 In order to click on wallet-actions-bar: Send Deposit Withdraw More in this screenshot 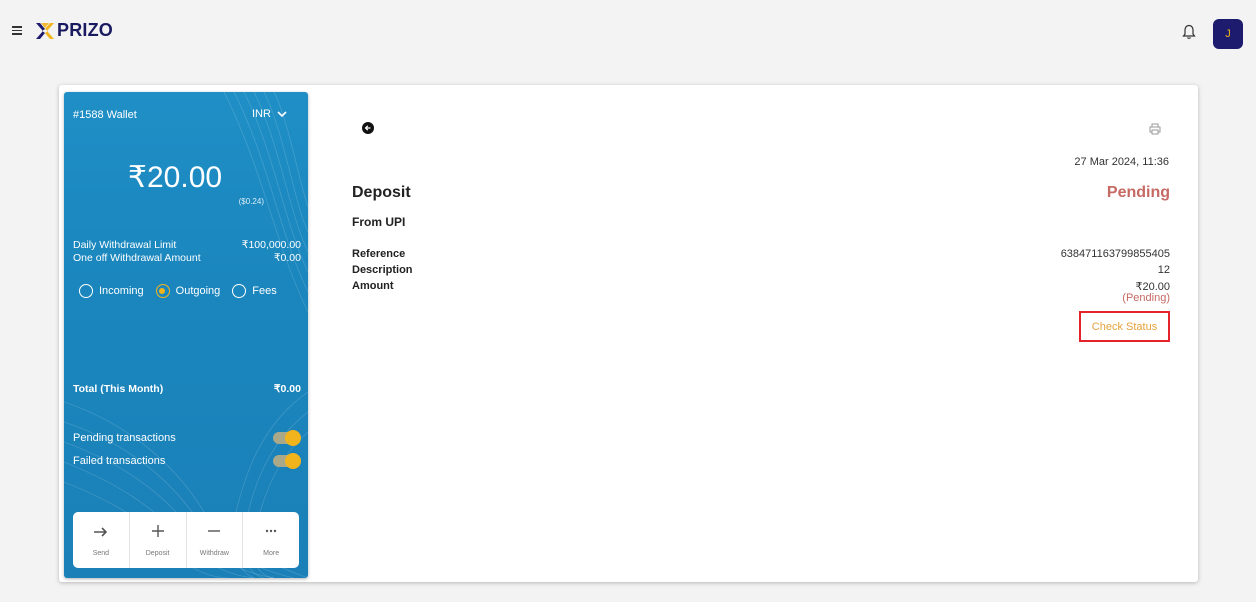, I will do `click(186, 540)`.